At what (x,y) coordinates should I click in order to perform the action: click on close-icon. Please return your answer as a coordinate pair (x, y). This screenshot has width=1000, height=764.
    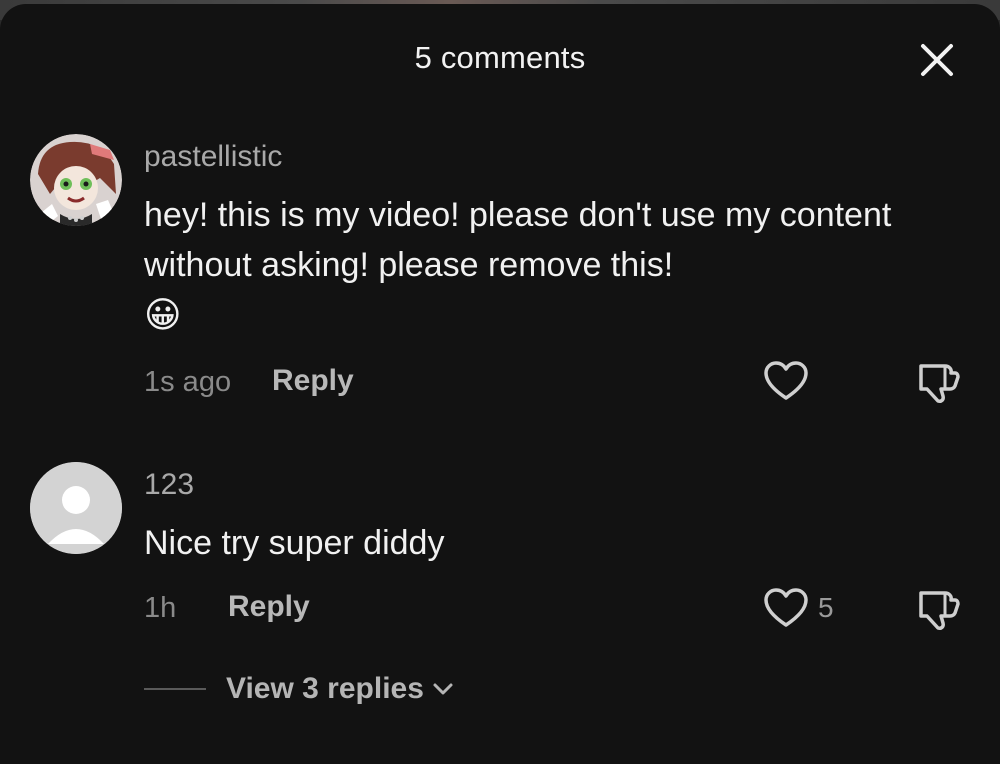
    Looking at the image, I should click on (937, 60).